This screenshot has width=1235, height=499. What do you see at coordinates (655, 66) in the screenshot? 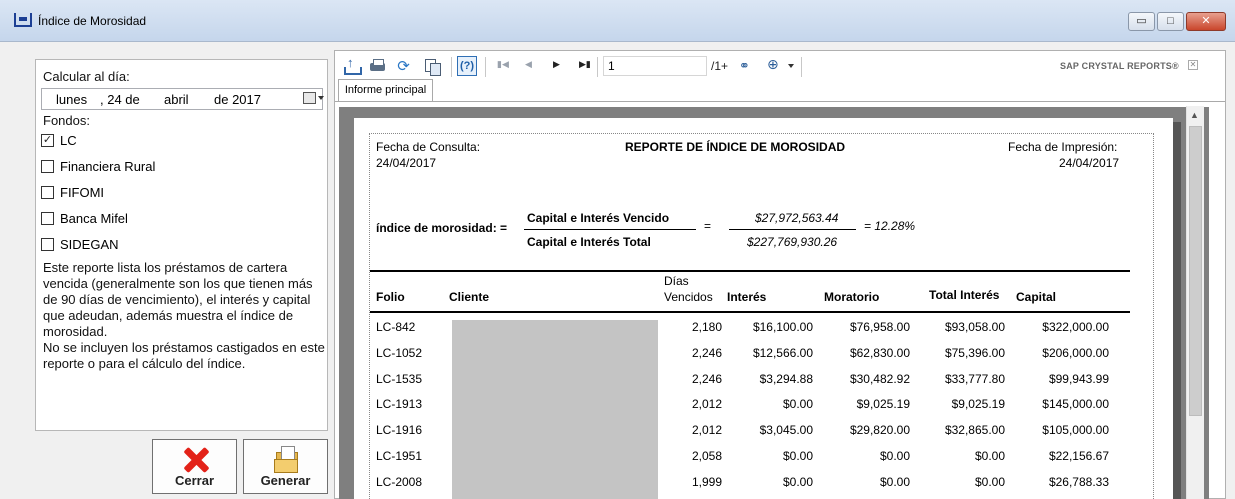
I see `page-number-input: 1` at bounding box center [655, 66].